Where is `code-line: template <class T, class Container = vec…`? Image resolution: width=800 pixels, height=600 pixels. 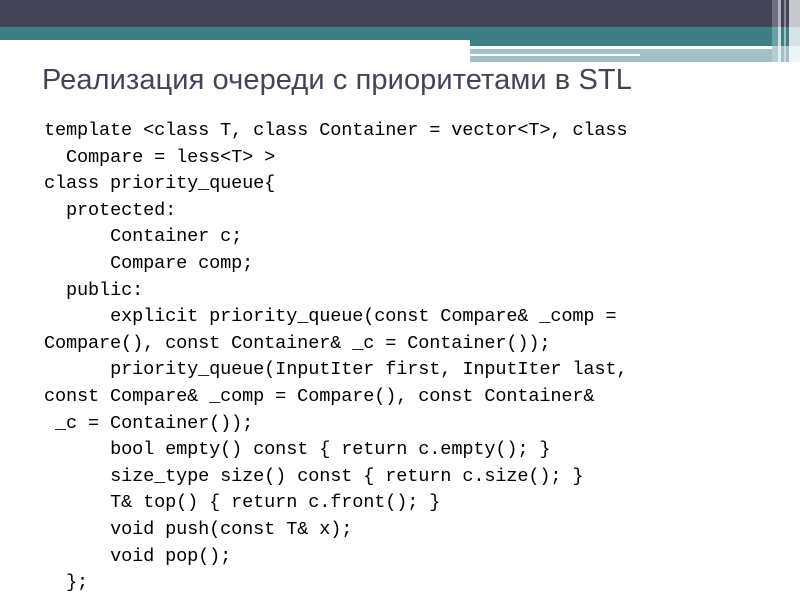
code-line: template <class T, class Container = vec… is located at coordinates (336, 130).